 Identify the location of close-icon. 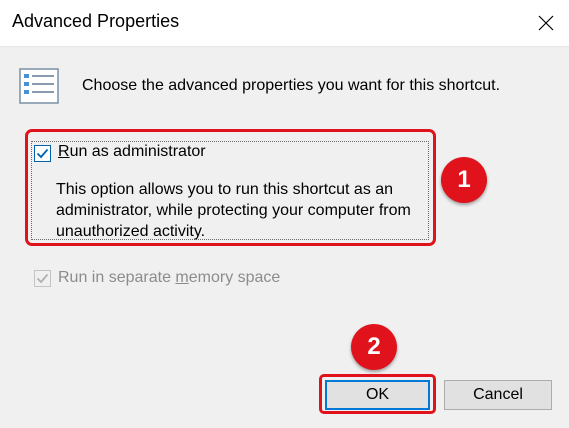
(546, 23).